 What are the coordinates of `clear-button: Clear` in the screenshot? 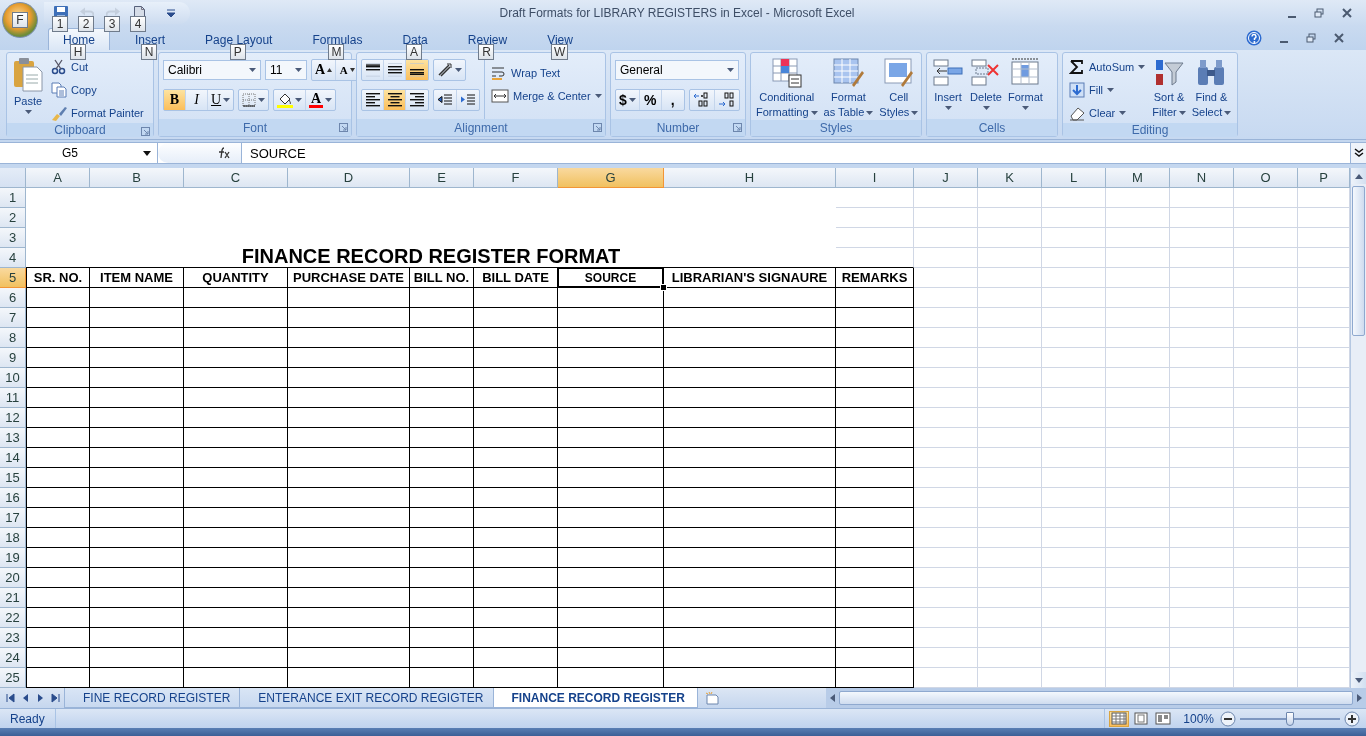 It's located at (1107, 112).